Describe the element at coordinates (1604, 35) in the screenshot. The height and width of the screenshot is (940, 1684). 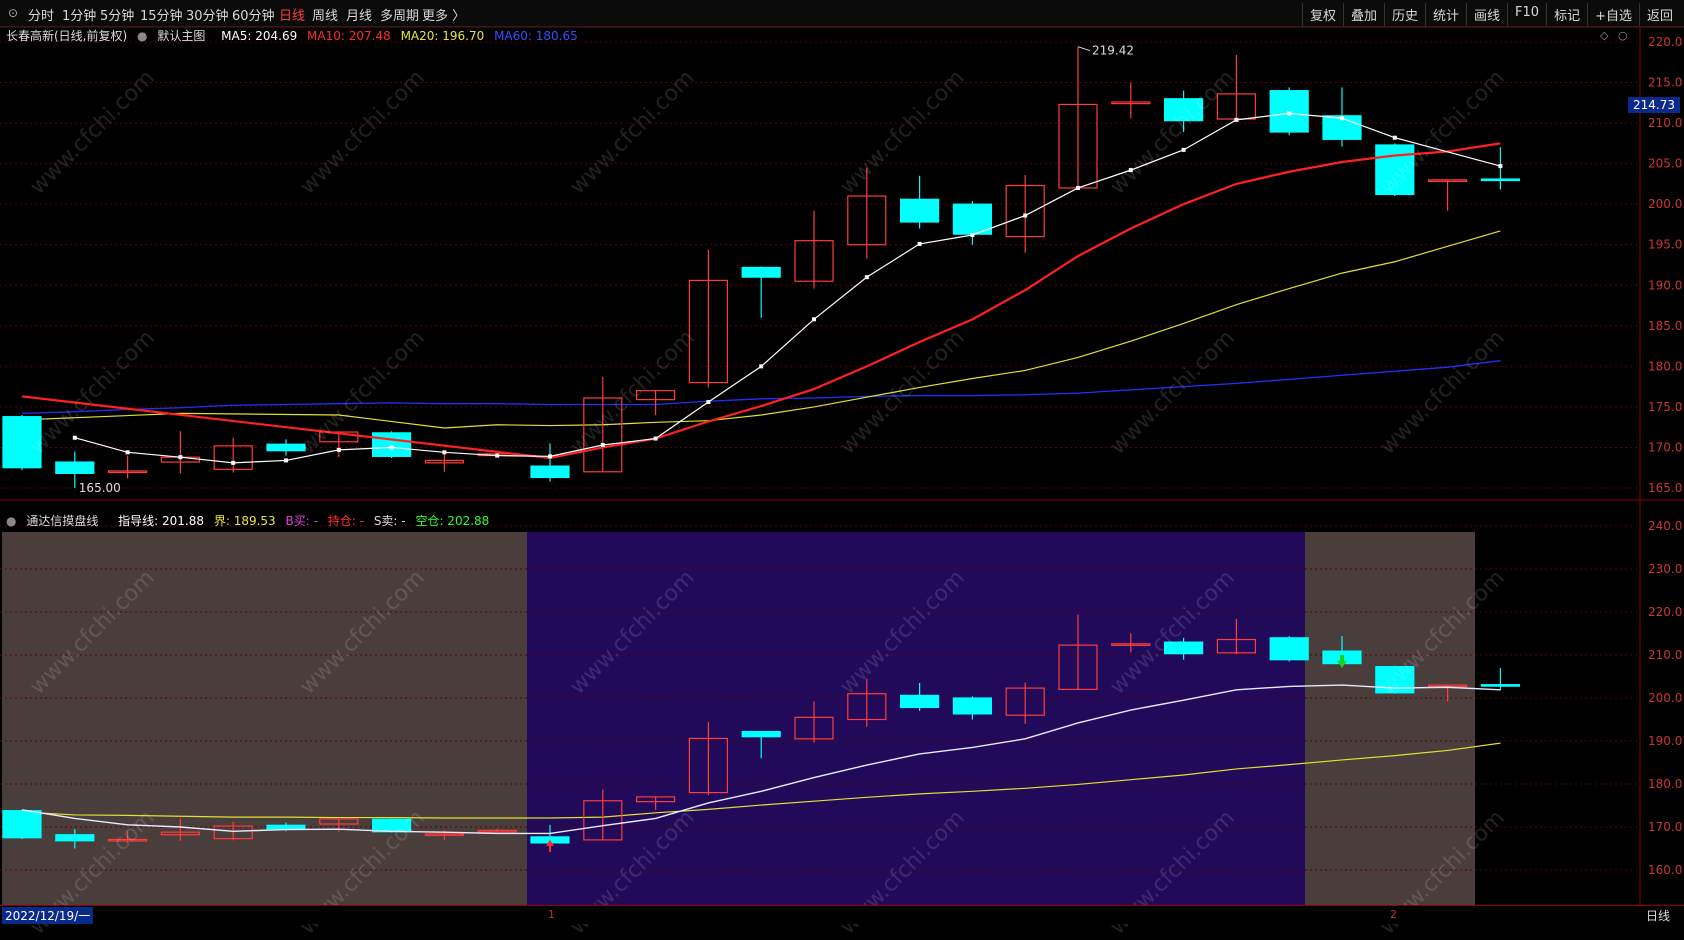
I see `diamond-icon: ◇` at that location.